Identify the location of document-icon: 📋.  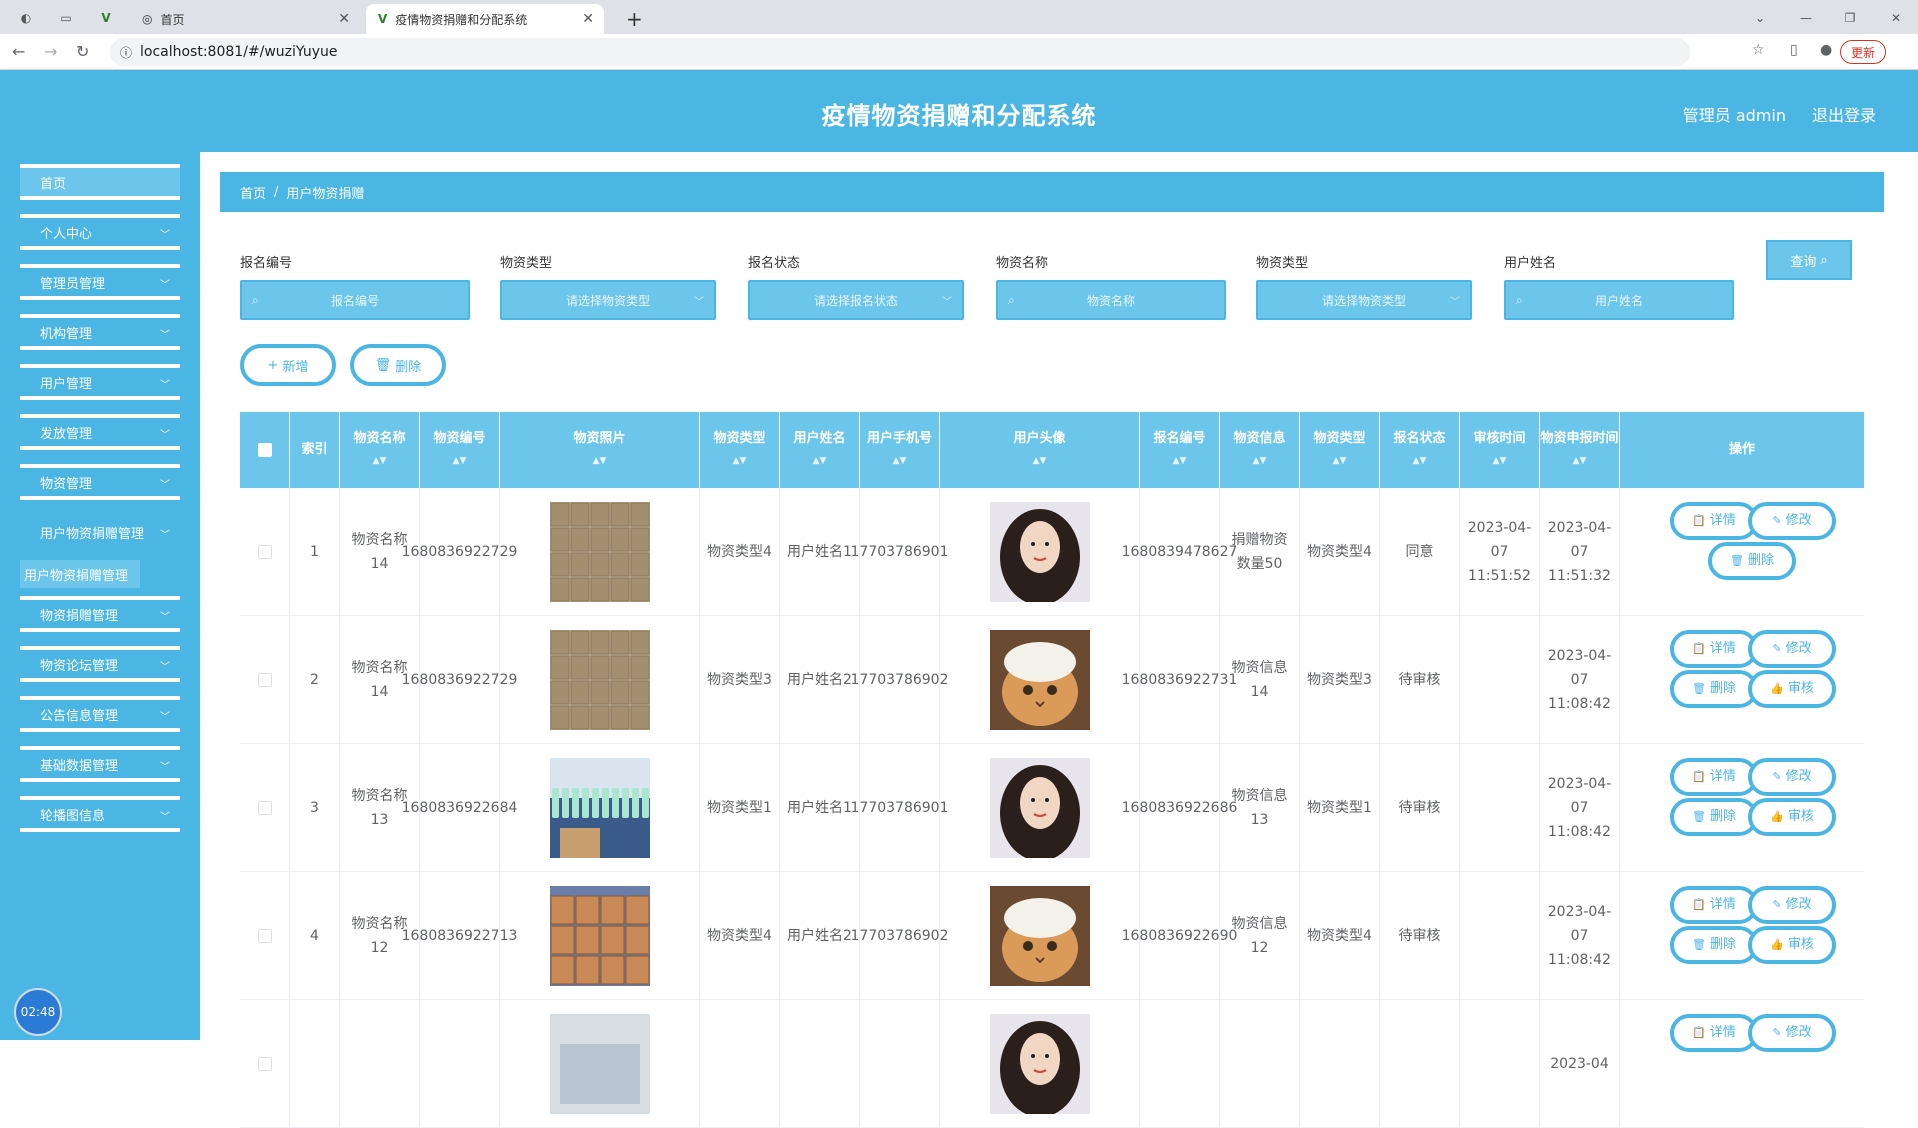
(1699, 904).